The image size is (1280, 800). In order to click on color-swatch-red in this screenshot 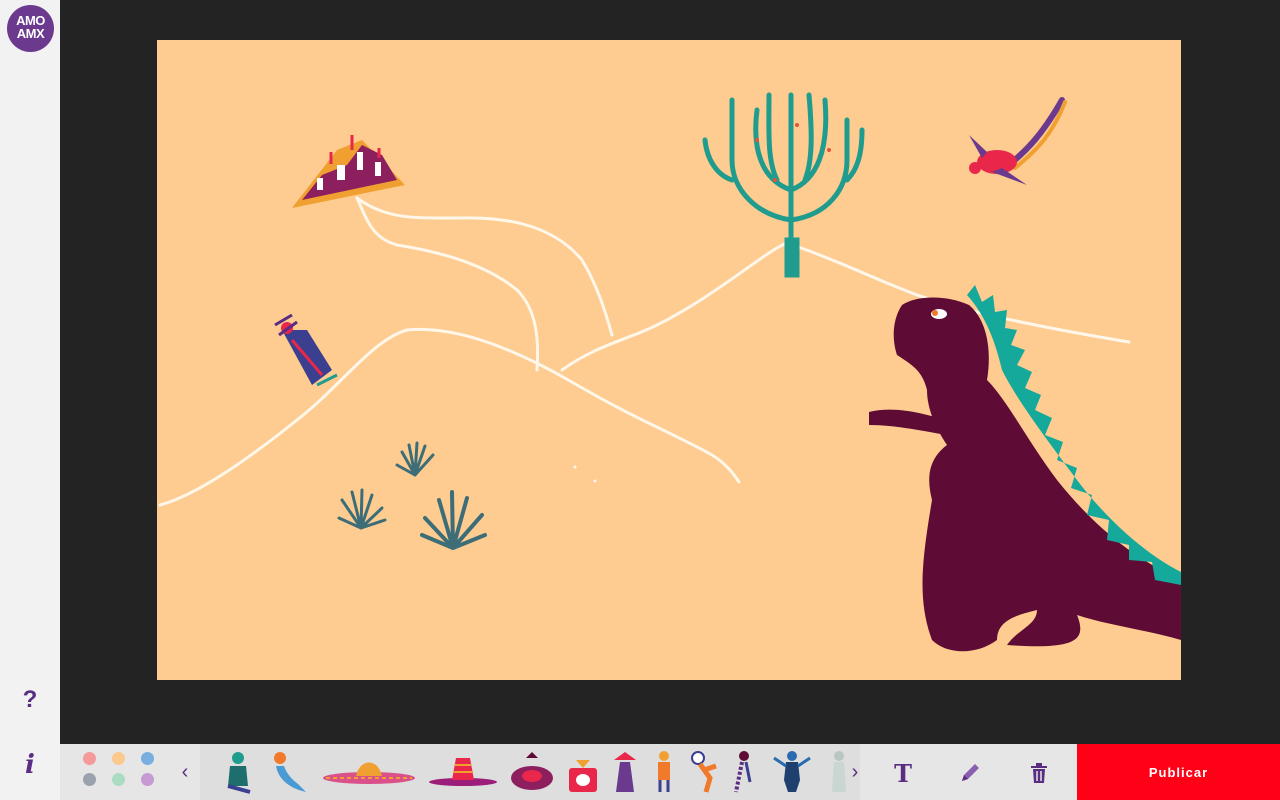, I will do `click(89, 758)`.